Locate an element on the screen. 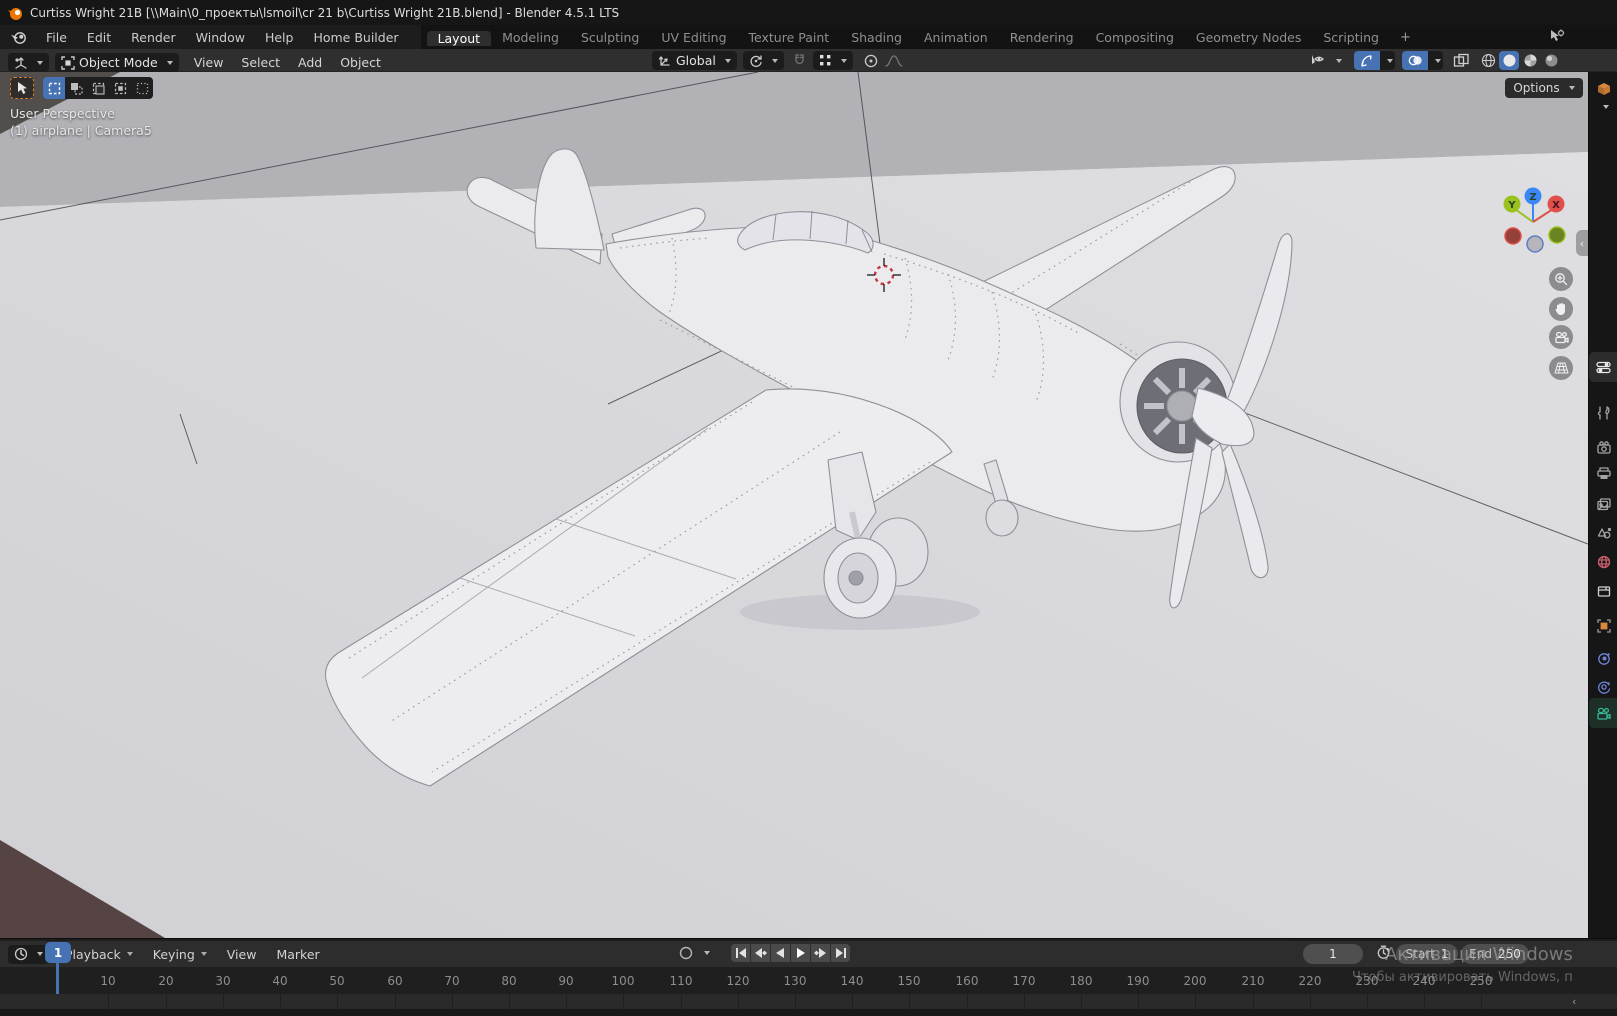 This screenshot has width=1617, height=1016. shading-solid-button is located at coordinates (1509, 60).